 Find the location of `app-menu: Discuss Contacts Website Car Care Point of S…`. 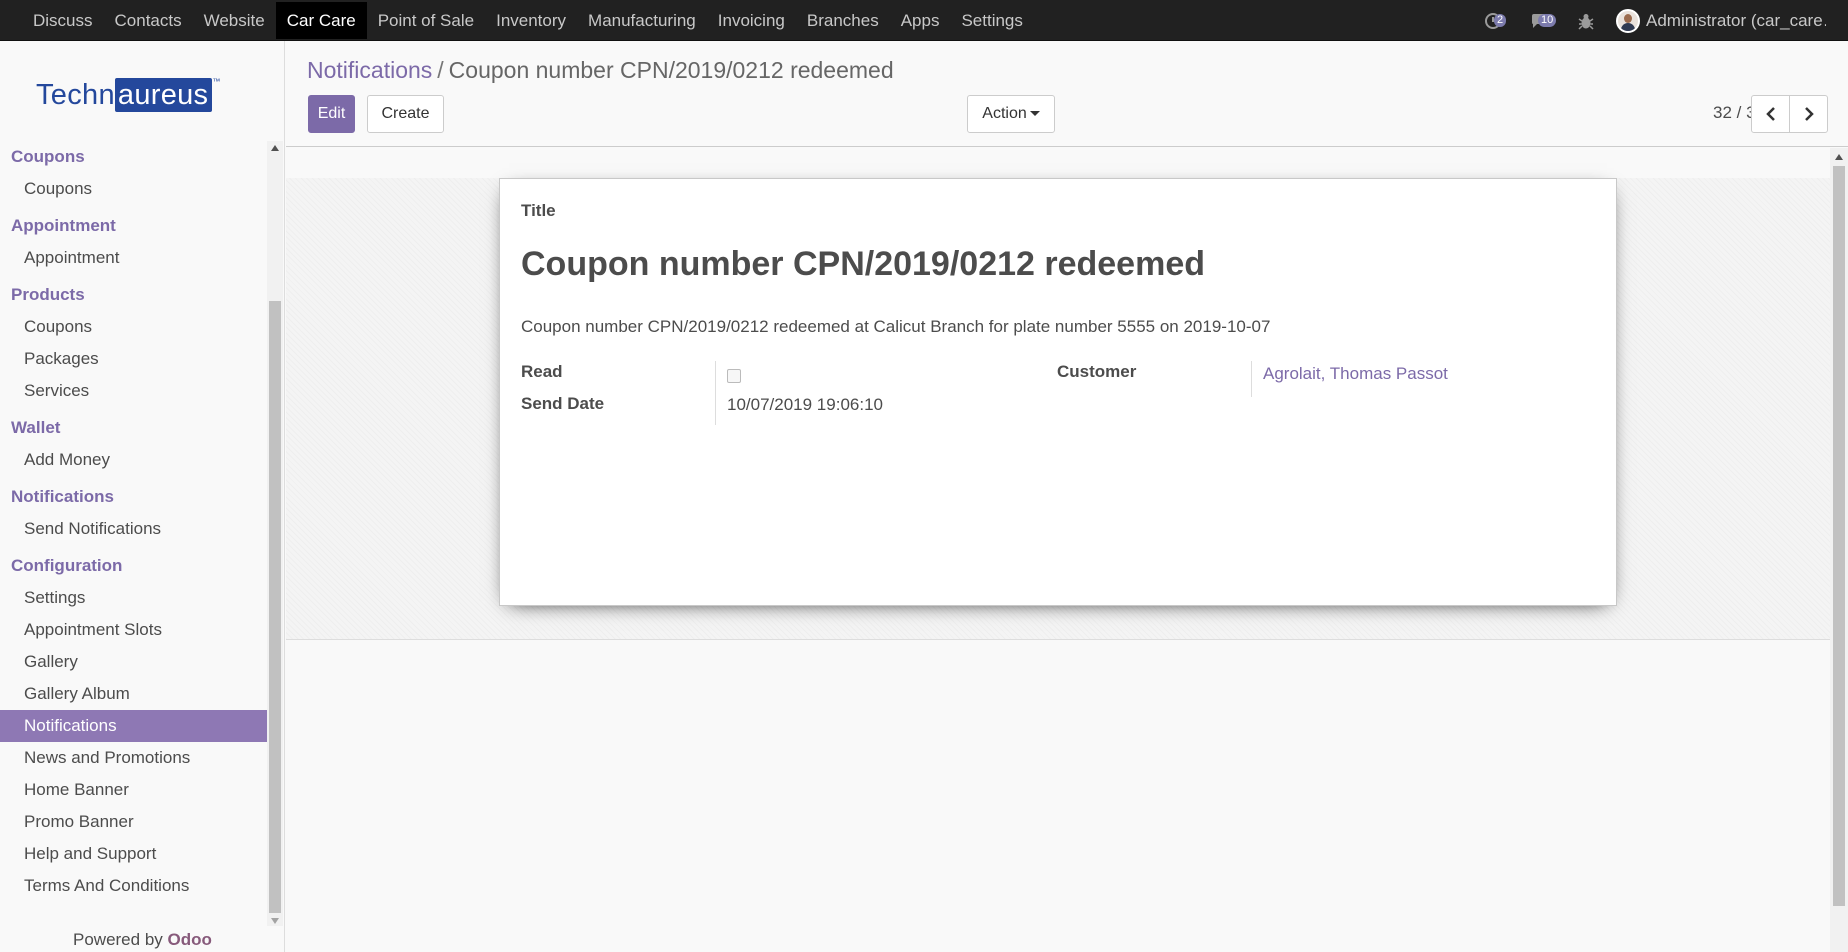

app-menu: Discuss Contacts Website Car Care Point of S… is located at coordinates (528, 20).